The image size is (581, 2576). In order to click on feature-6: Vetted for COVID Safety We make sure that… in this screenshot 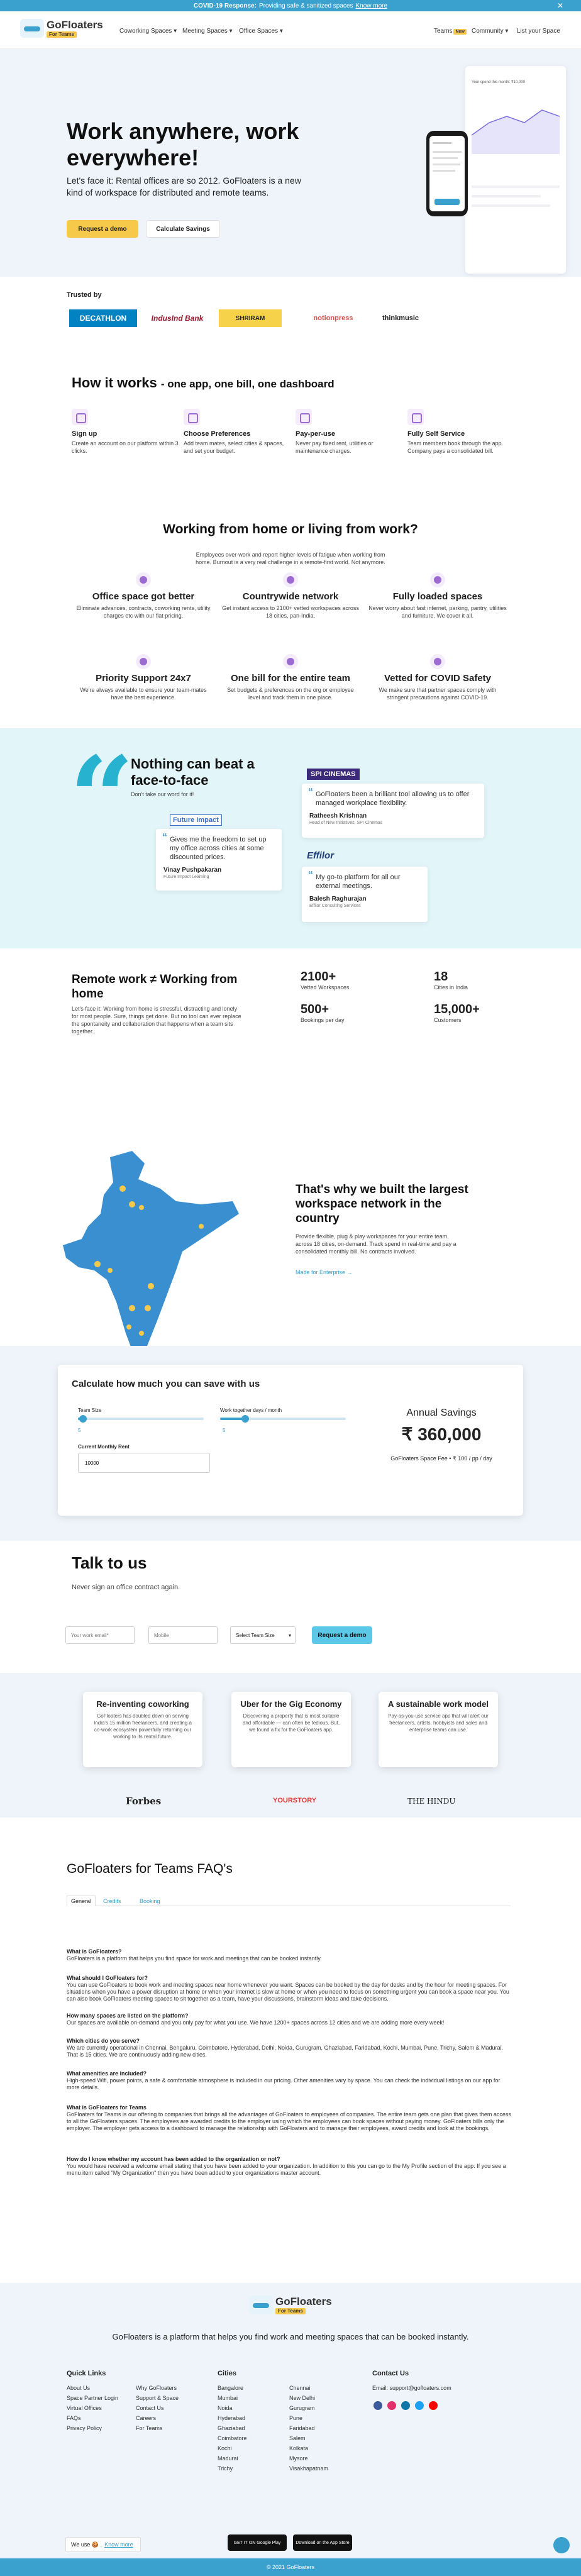, I will do `click(437, 677)`.